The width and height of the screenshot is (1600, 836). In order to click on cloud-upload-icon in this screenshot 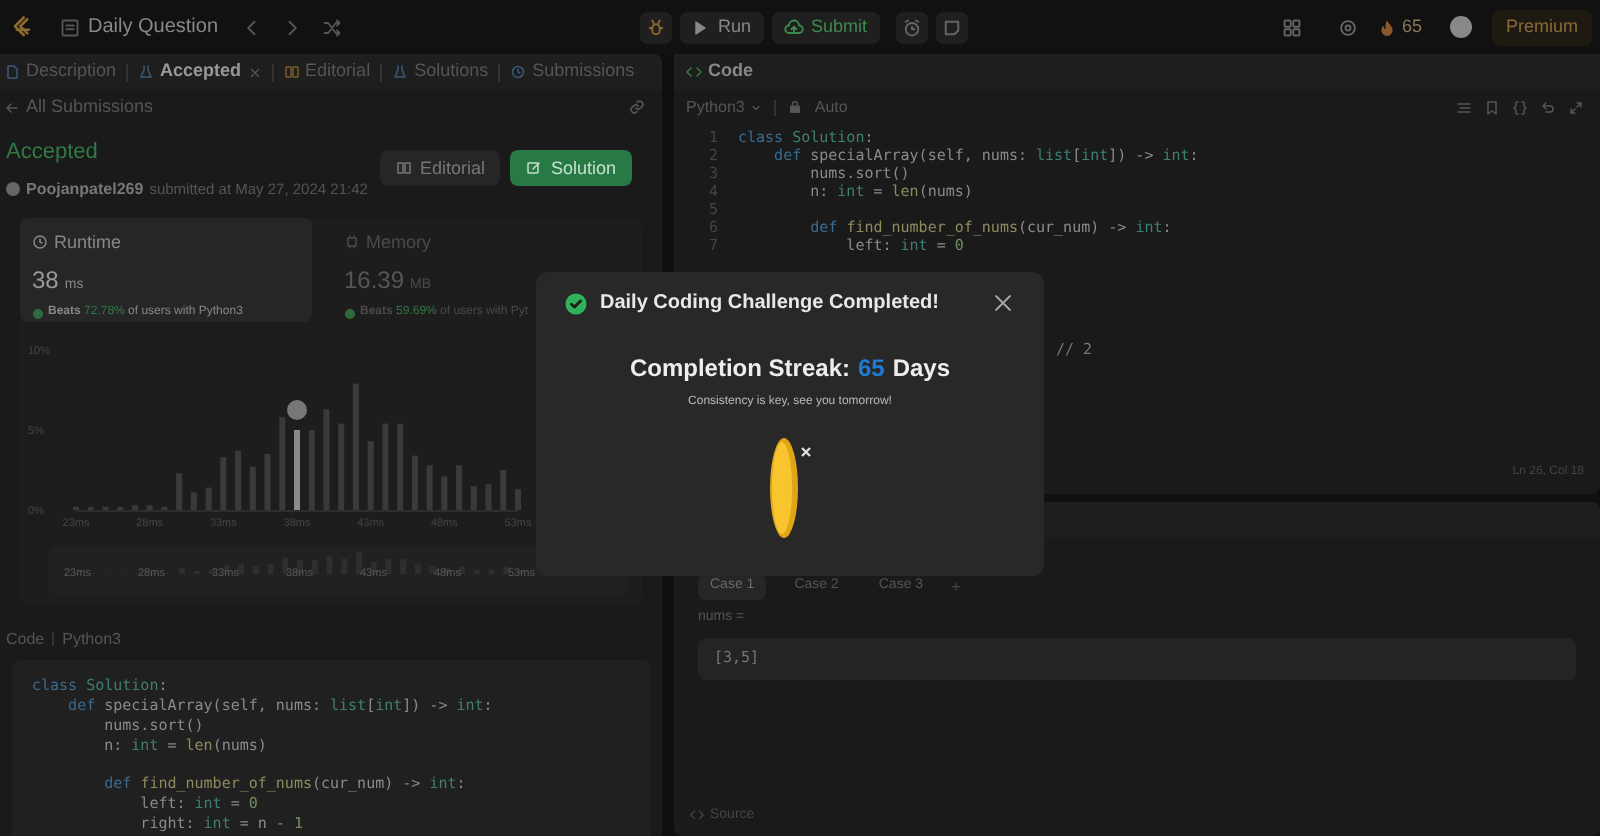, I will do `click(793, 27)`.